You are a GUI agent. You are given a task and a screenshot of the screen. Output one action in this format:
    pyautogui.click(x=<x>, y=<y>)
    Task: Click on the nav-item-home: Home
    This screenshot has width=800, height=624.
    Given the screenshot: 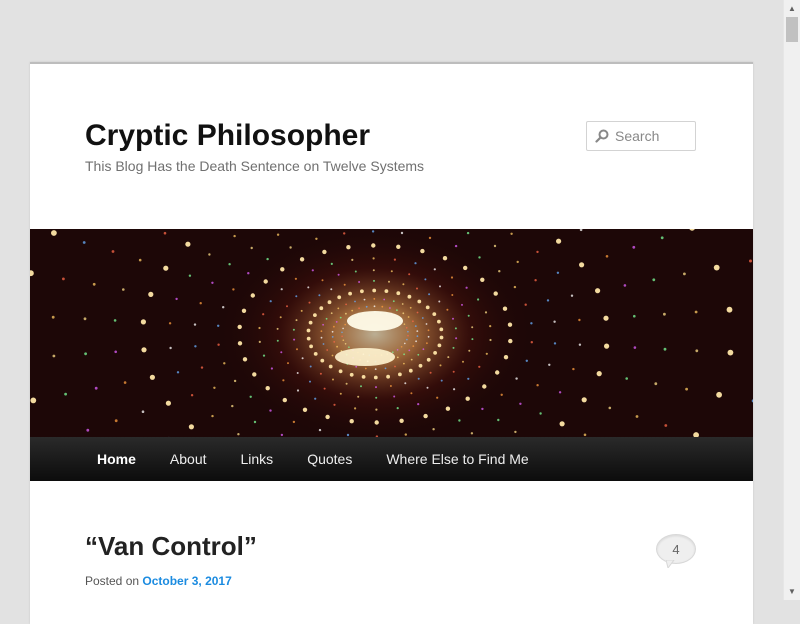 What is the action you would take?
    pyautogui.click(x=116, y=459)
    